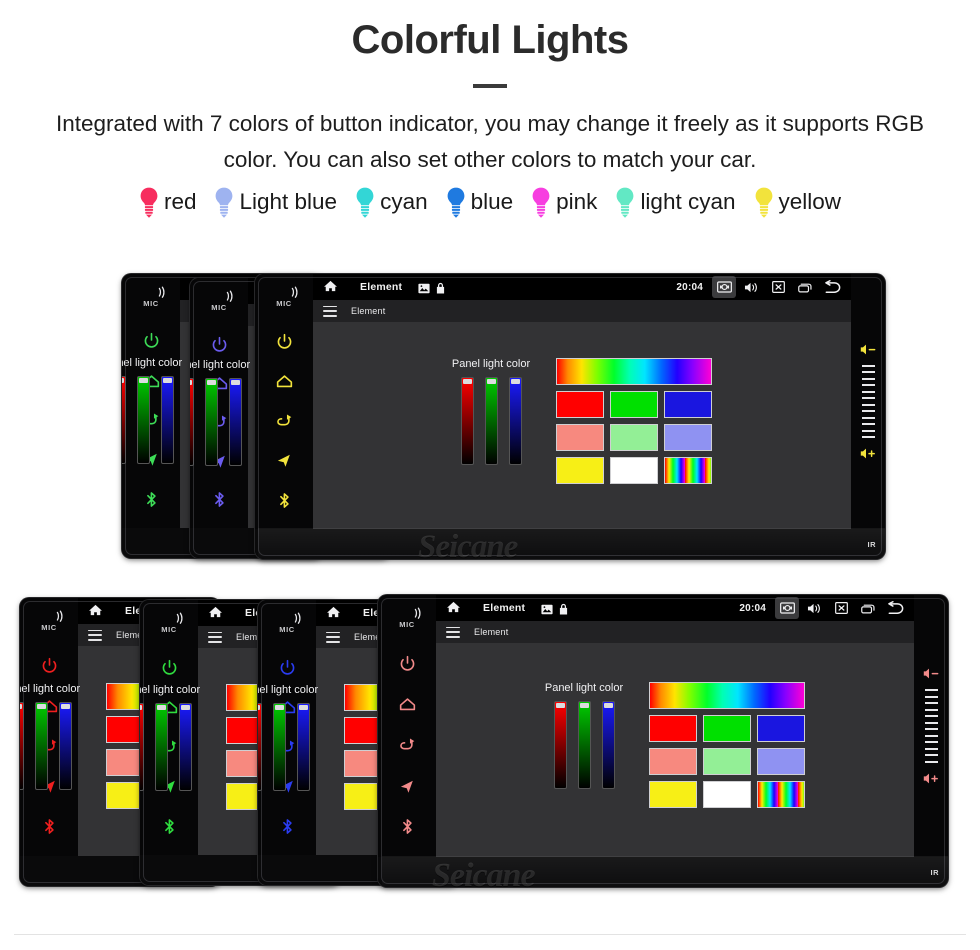 The height and width of the screenshot is (950, 980). Describe the element at coordinates (582, 401) in the screenshot. I see `device-screen: Element 20:04 Element Panel light color` at that location.